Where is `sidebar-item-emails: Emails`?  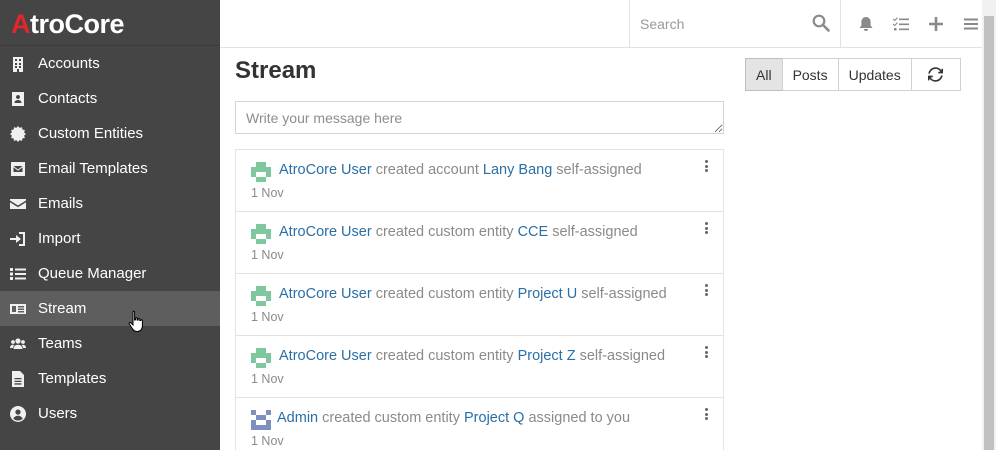
sidebar-item-emails: Emails is located at coordinates (110, 203).